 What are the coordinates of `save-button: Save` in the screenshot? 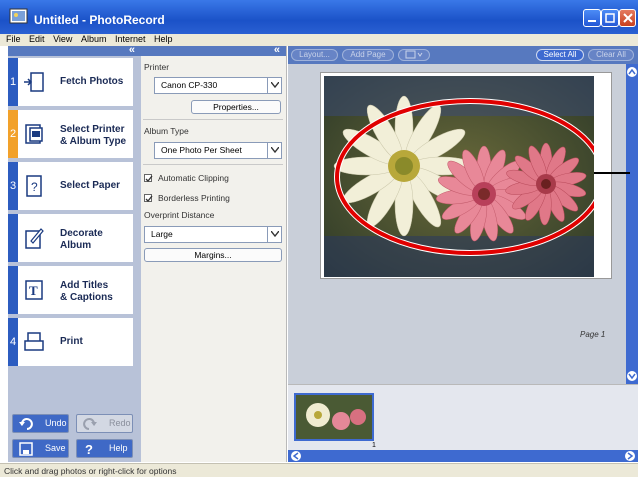 It's located at (40, 448).